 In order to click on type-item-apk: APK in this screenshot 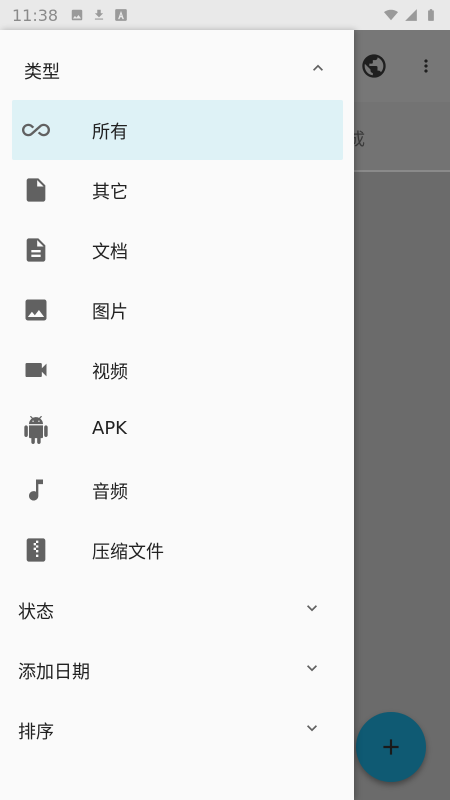, I will do `click(177, 430)`.